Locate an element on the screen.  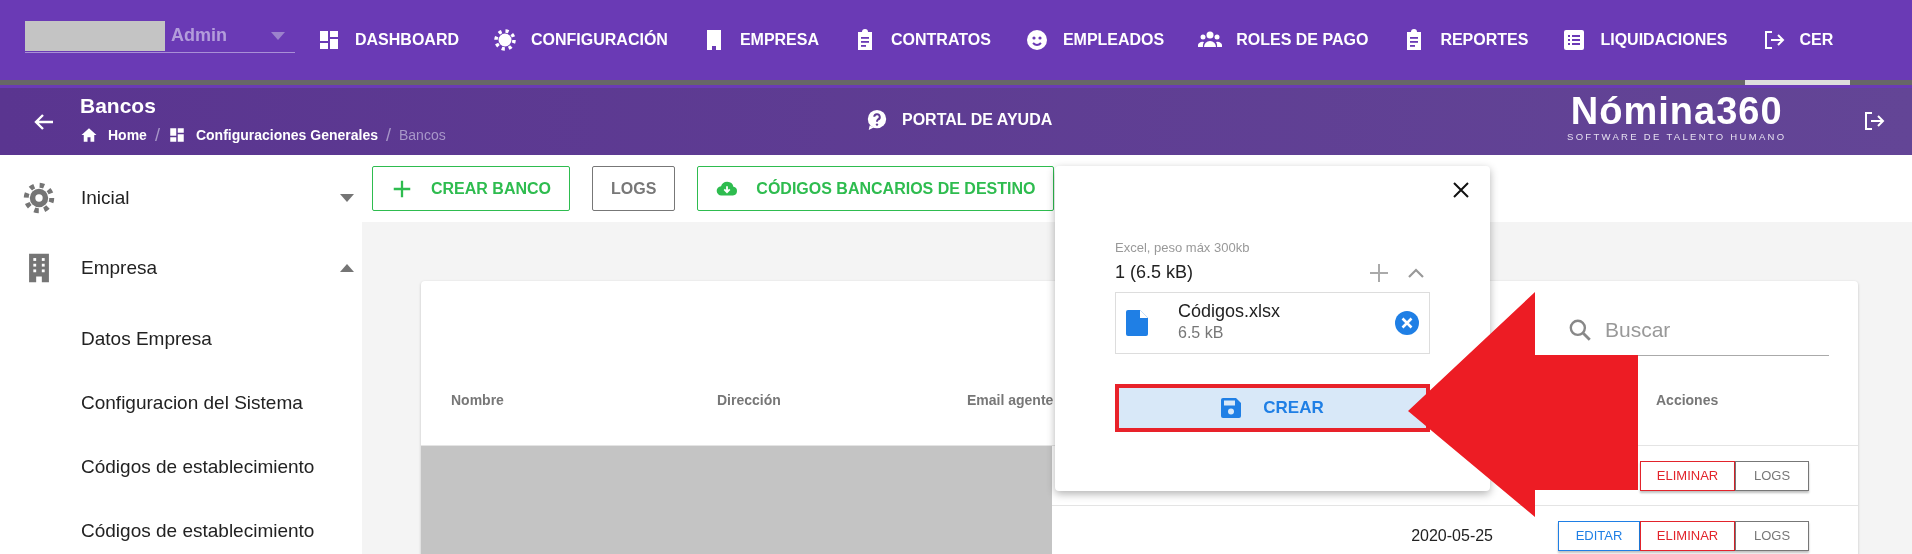
nav-tab: CONTRATOS is located at coordinates (922, 40).